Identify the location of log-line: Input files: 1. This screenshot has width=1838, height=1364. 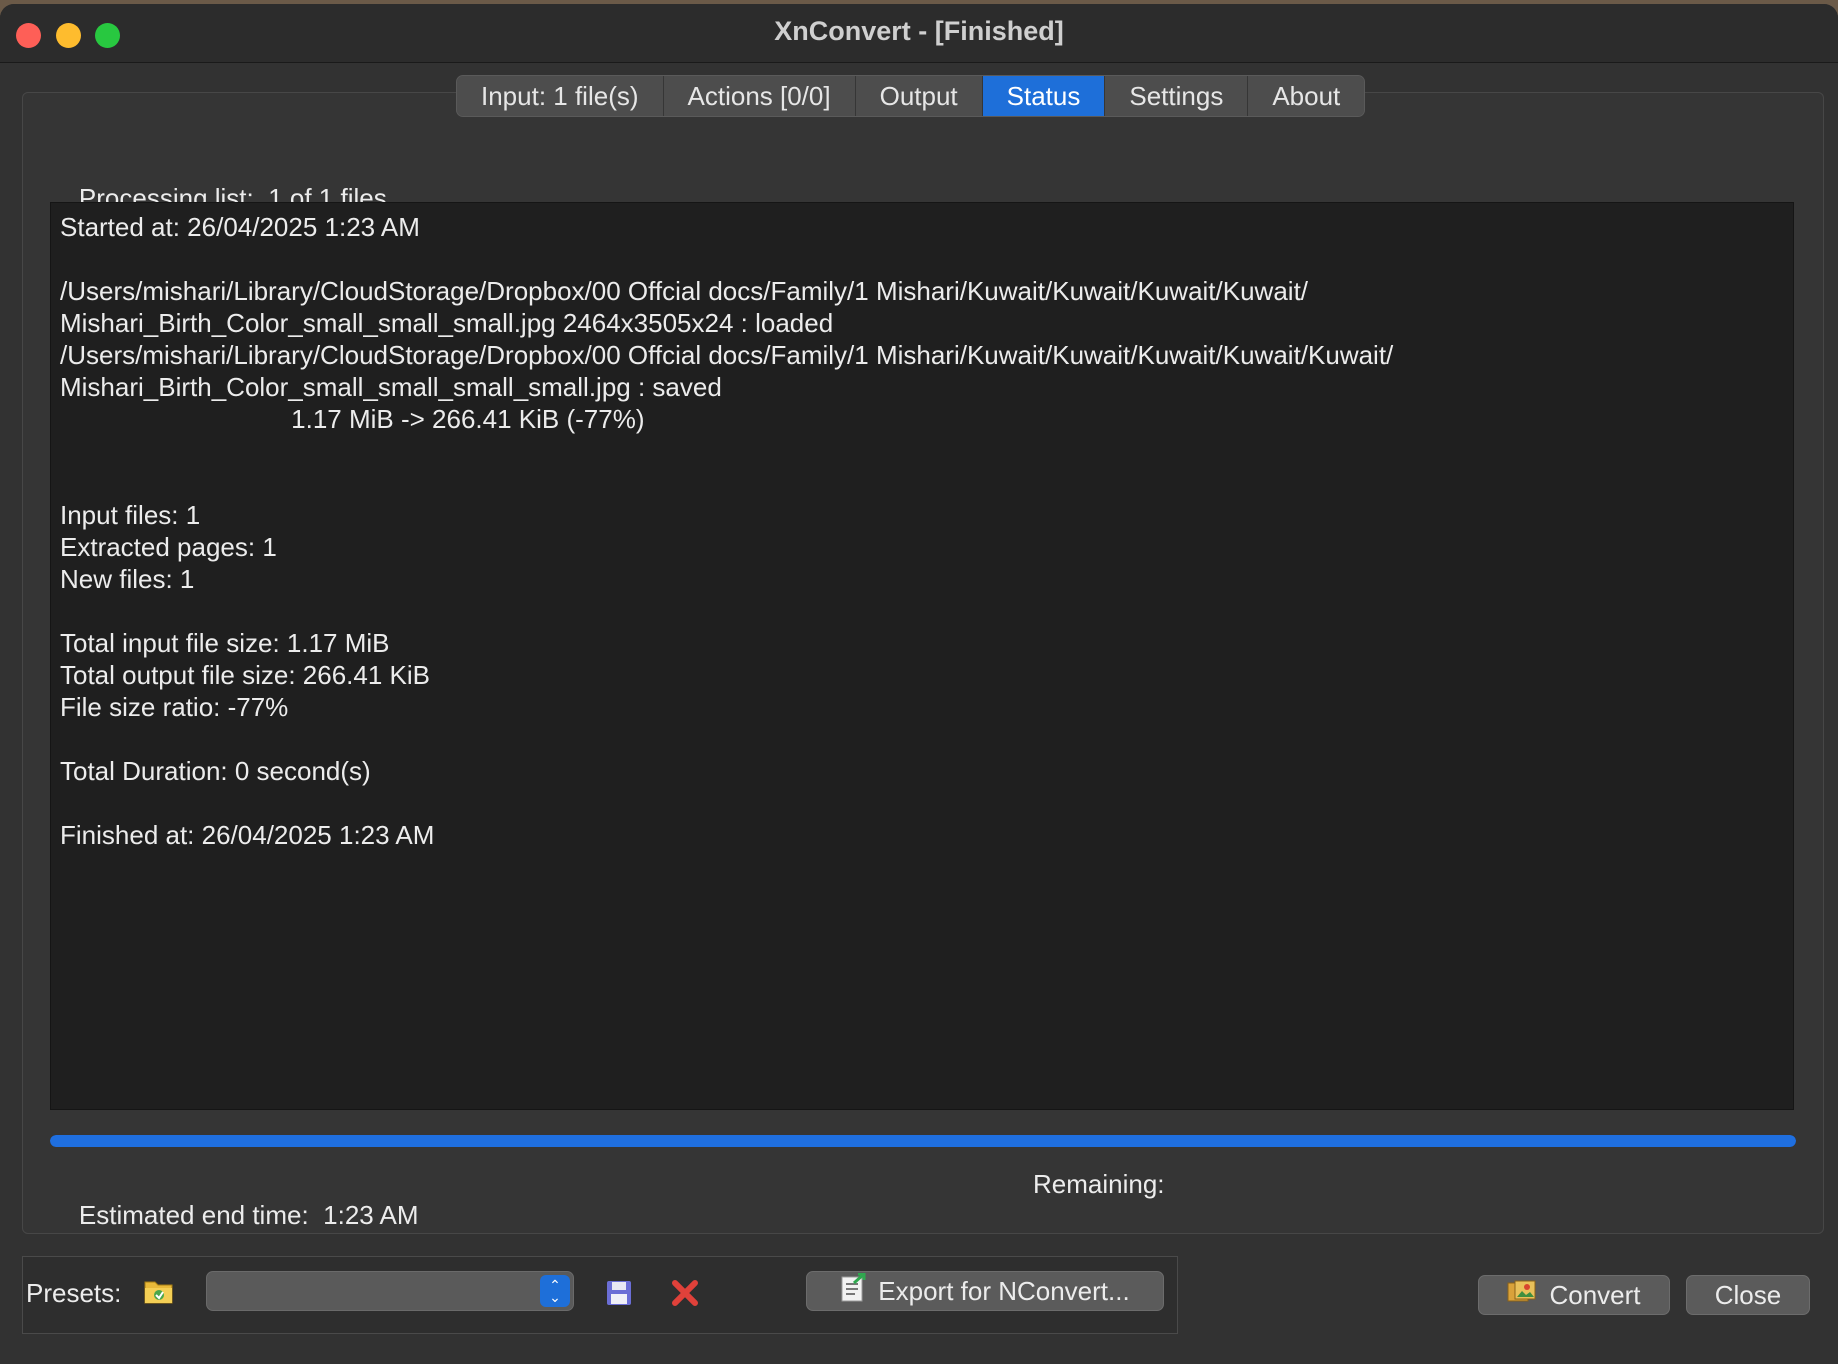
(130, 515).